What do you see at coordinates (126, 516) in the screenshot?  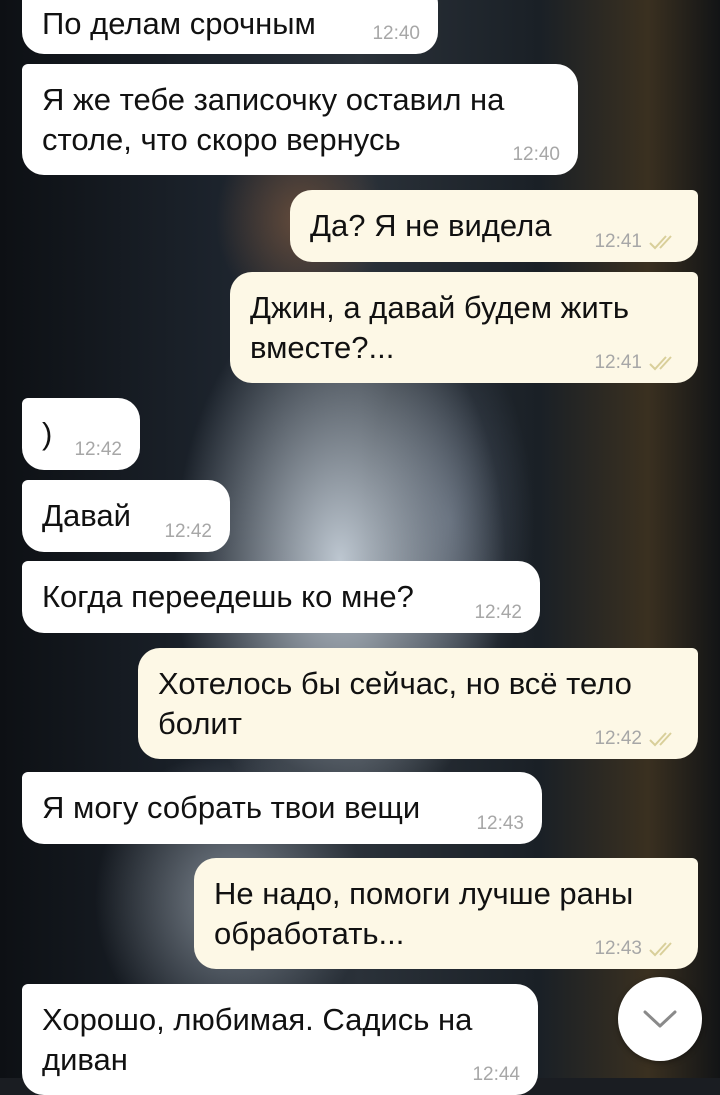 I see `message-bubble-incoming: Давай 12:42` at bounding box center [126, 516].